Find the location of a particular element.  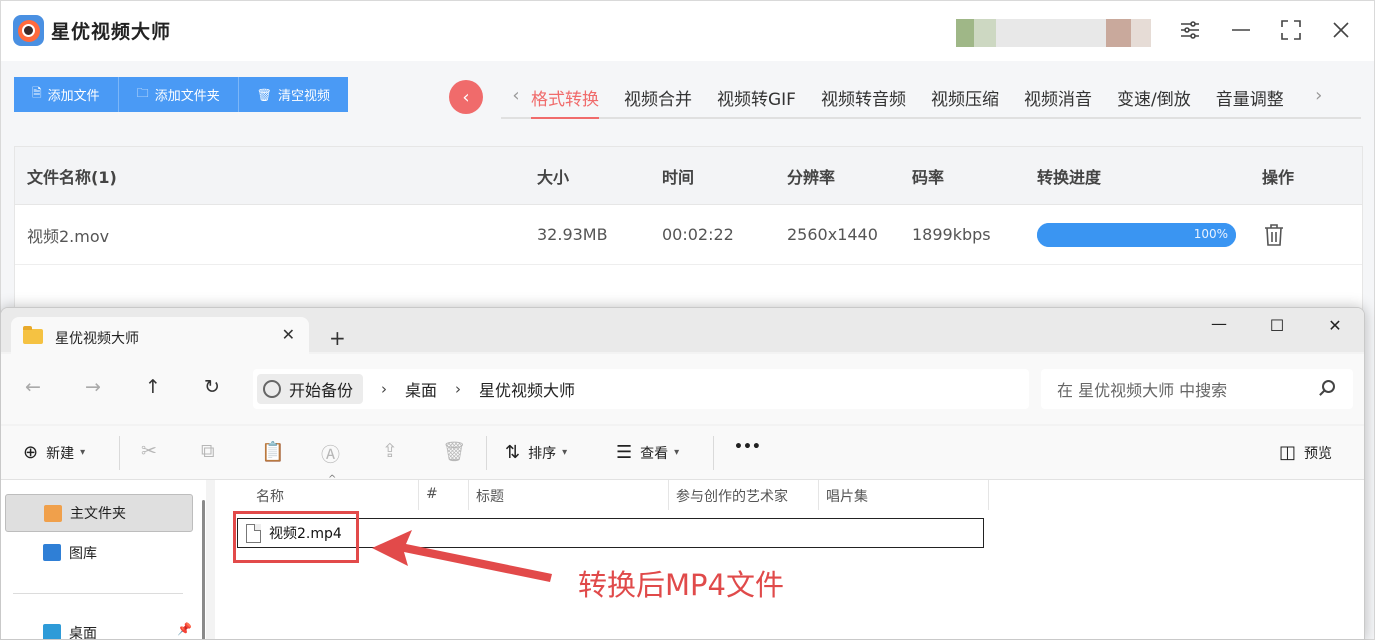

col-header-album: 唱片集 is located at coordinates (847, 496).